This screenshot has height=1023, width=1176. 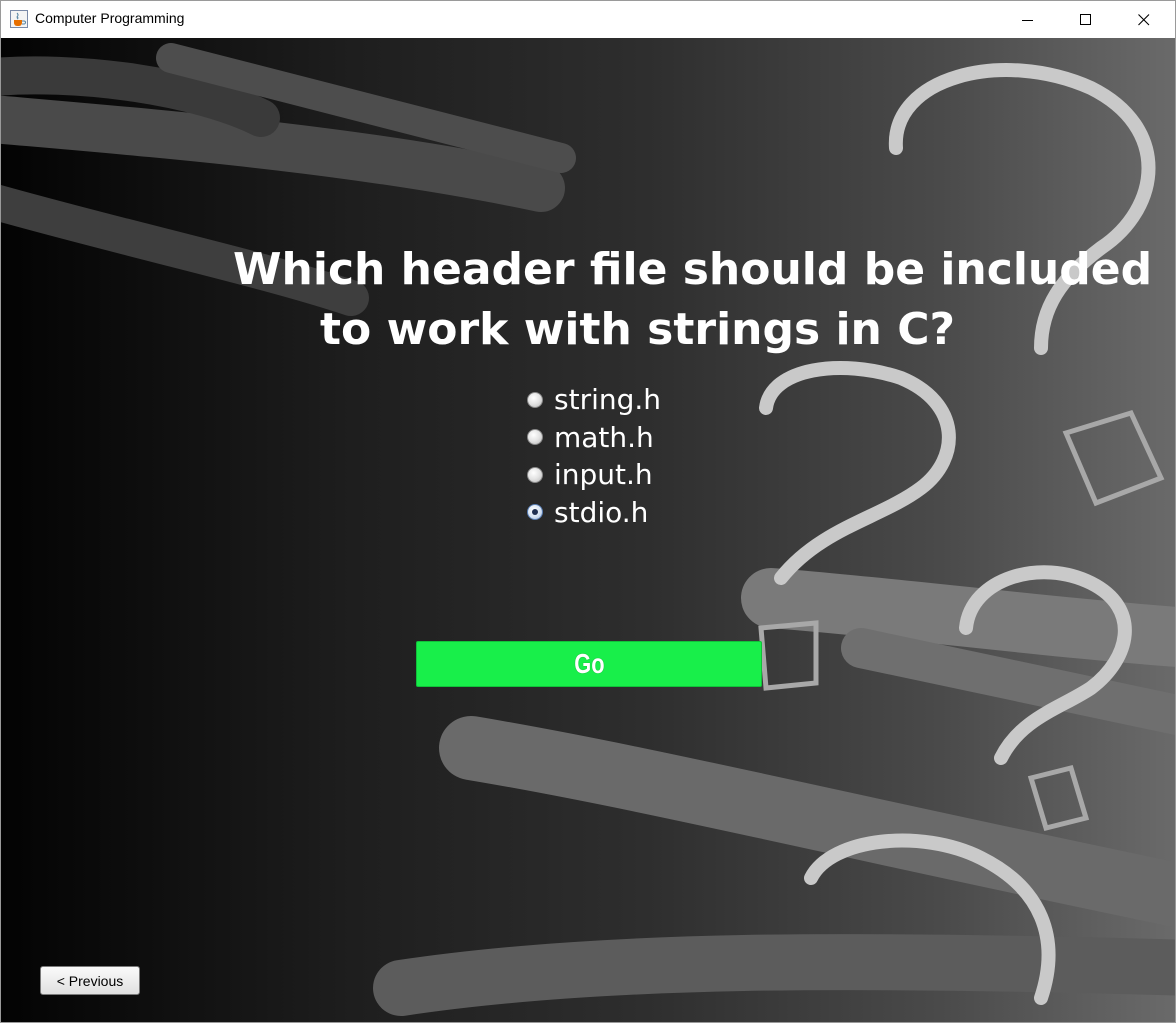 I want to click on close-button, so click(x=1144, y=19).